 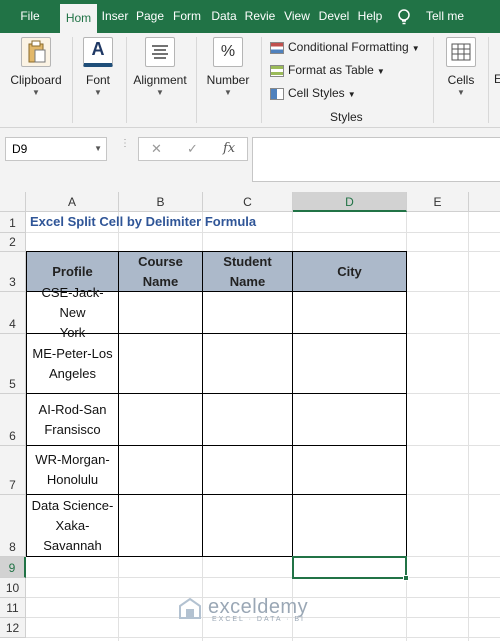 I want to click on tab-file: File, so click(x=30, y=16).